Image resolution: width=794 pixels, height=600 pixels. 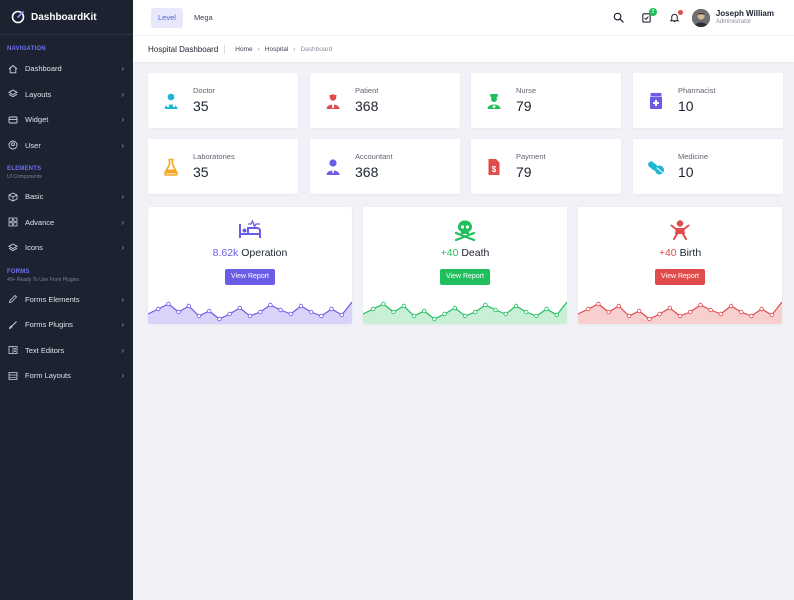 I want to click on sidebar-item-label: User, so click(x=33, y=145).